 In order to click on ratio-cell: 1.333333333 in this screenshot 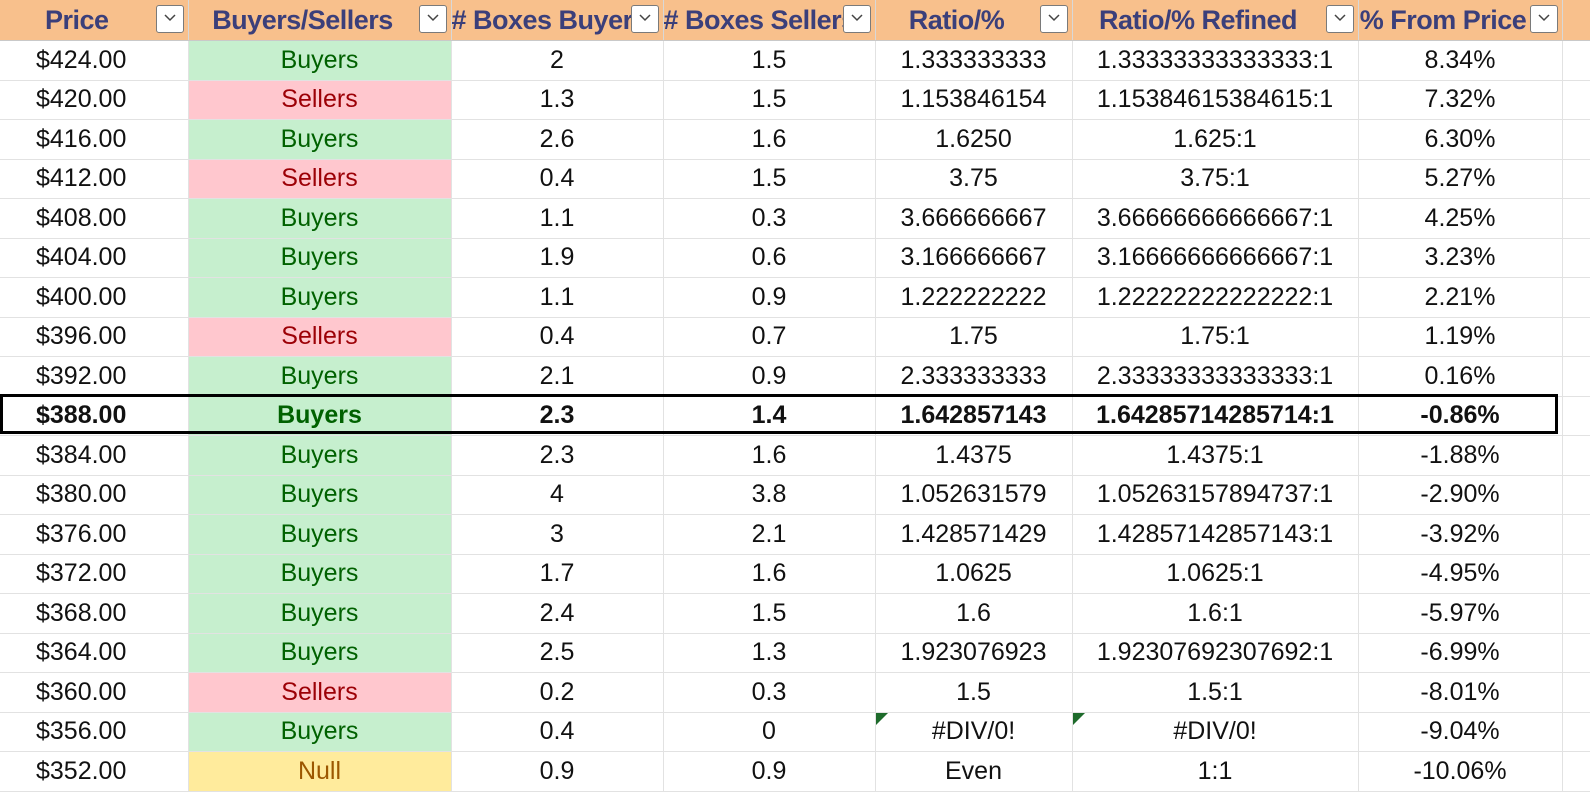, I will do `click(974, 60)`.